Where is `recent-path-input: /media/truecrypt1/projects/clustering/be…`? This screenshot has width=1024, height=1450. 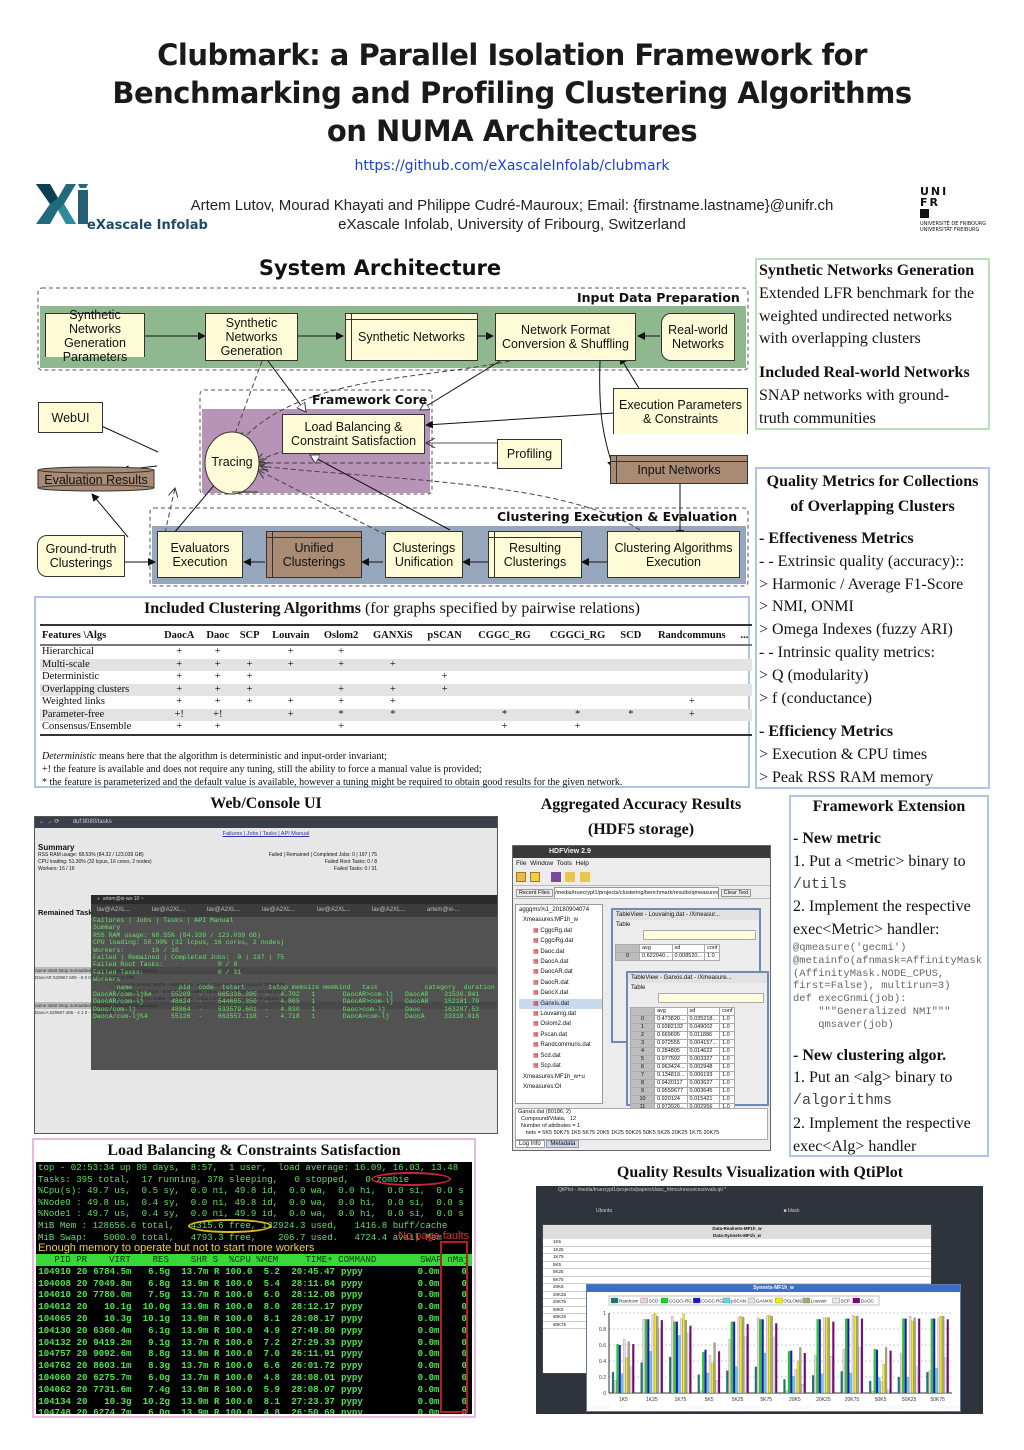 recent-path-input: /media/truecrypt1/projects/clustering/be… is located at coordinates (637, 892).